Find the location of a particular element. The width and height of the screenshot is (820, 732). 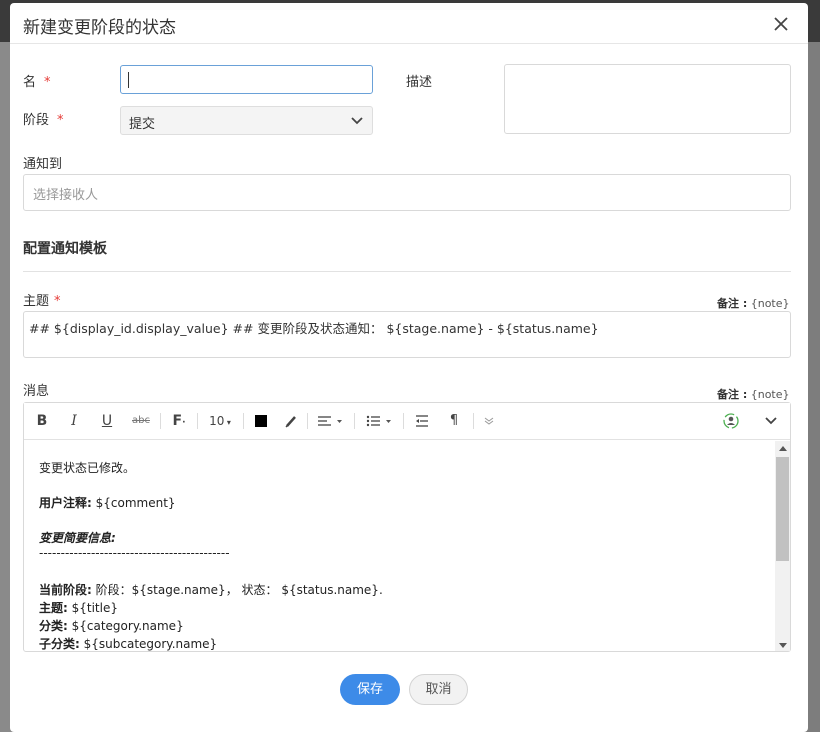

description-textarea is located at coordinates (647, 99).